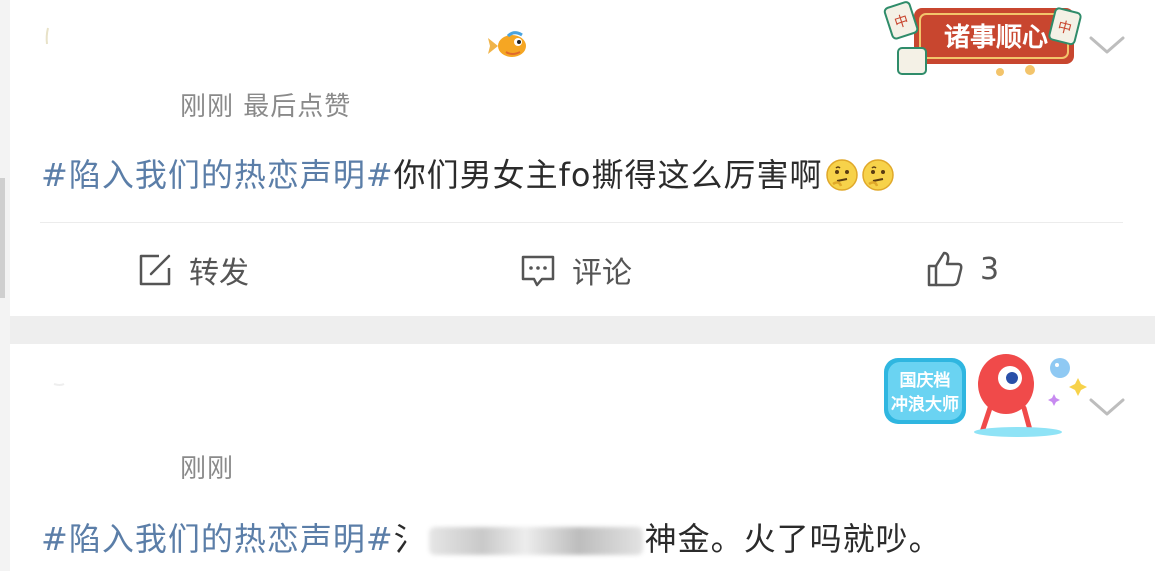 The height and width of the screenshot is (571, 1155). What do you see at coordinates (925, 404) in the screenshot?
I see `badge-text-line2: 冲浪大师` at bounding box center [925, 404].